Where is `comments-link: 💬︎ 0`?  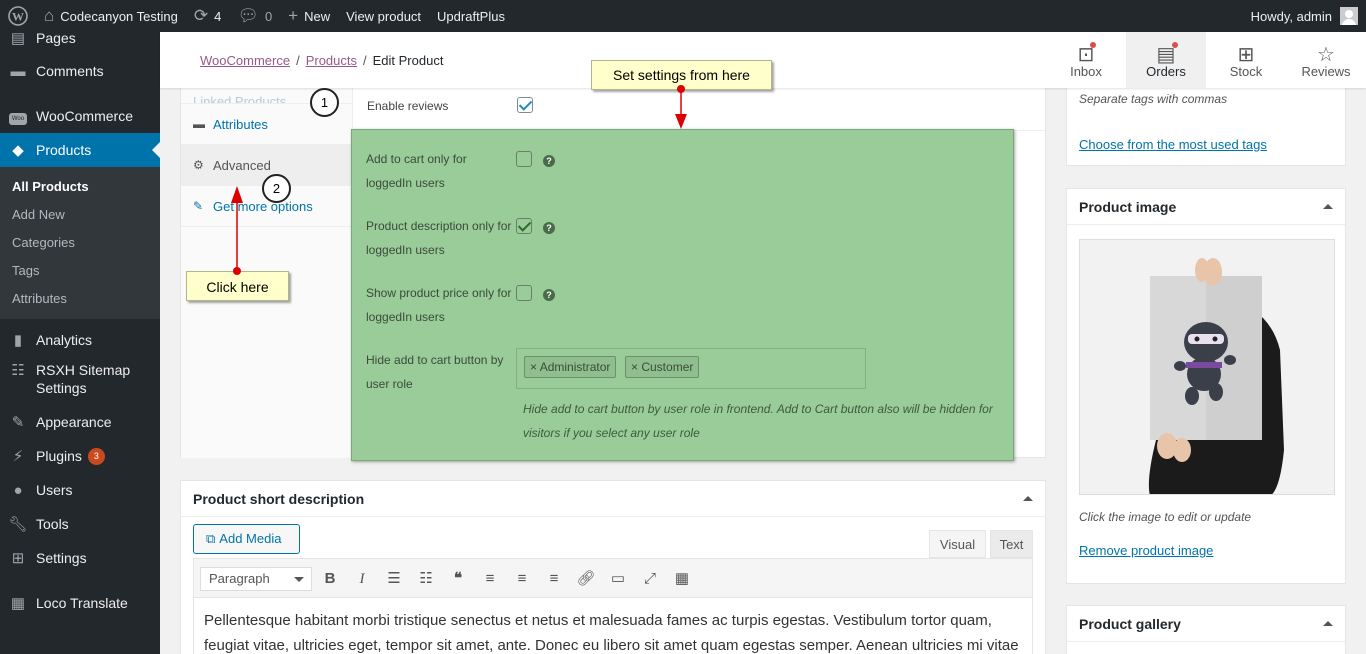
comments-link: 💬︎ 0 is located at coordinates (254, 16).